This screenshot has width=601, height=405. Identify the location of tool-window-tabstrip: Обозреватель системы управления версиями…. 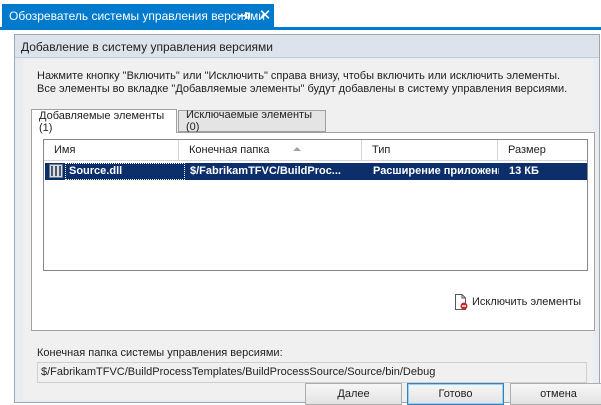
(300, 15).